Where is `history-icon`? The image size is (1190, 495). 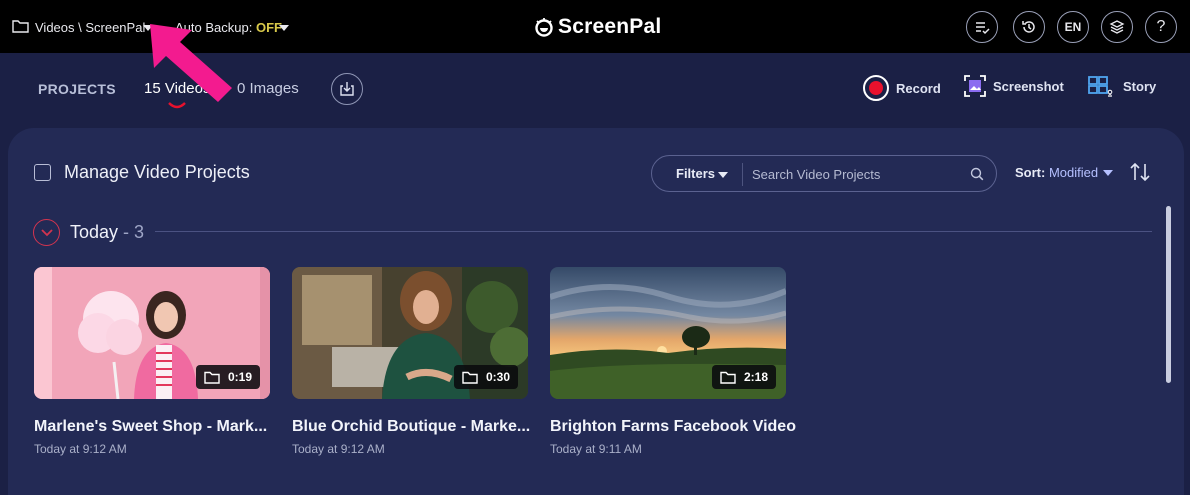
history-icon is located at coordinates (1028, 27).